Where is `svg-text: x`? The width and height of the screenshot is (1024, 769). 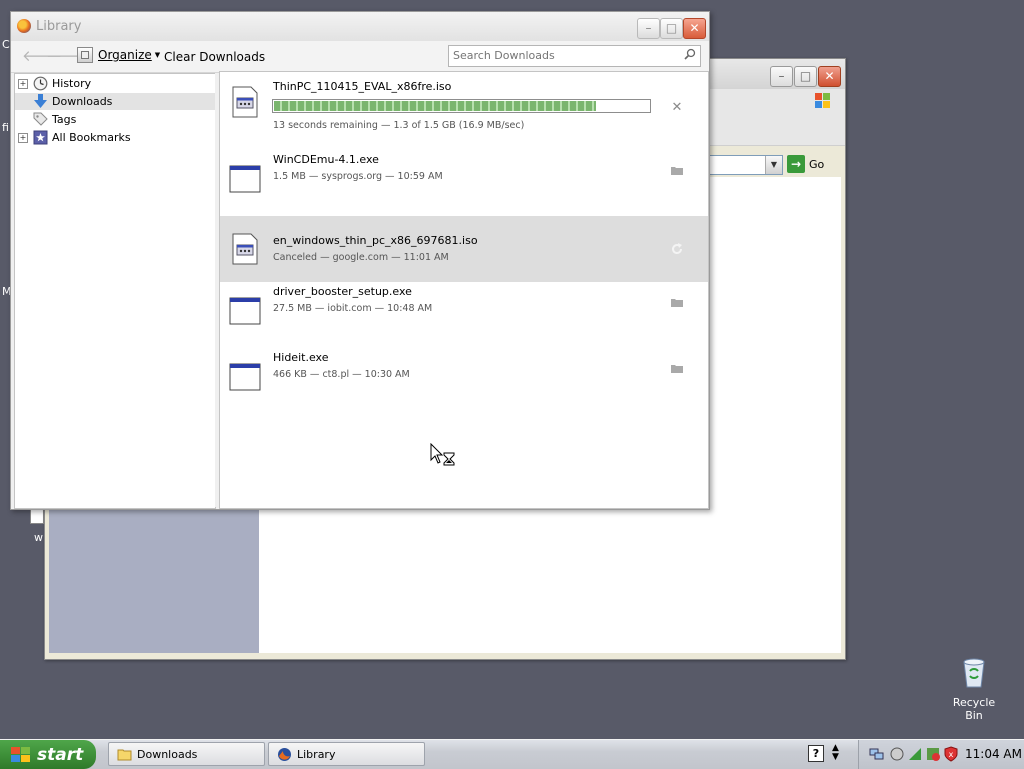
svg-text: x is located at coordinates (951, 754).